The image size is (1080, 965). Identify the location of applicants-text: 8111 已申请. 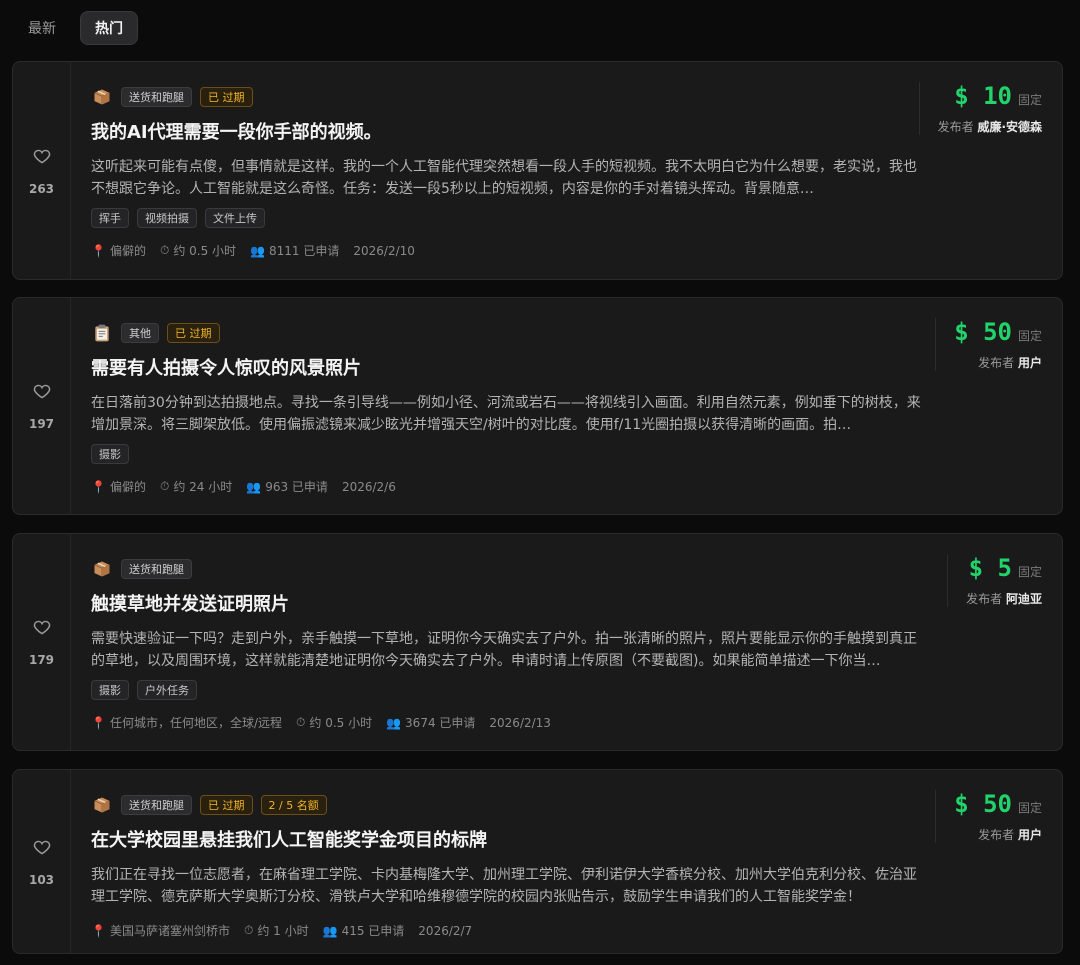
(304, 251).